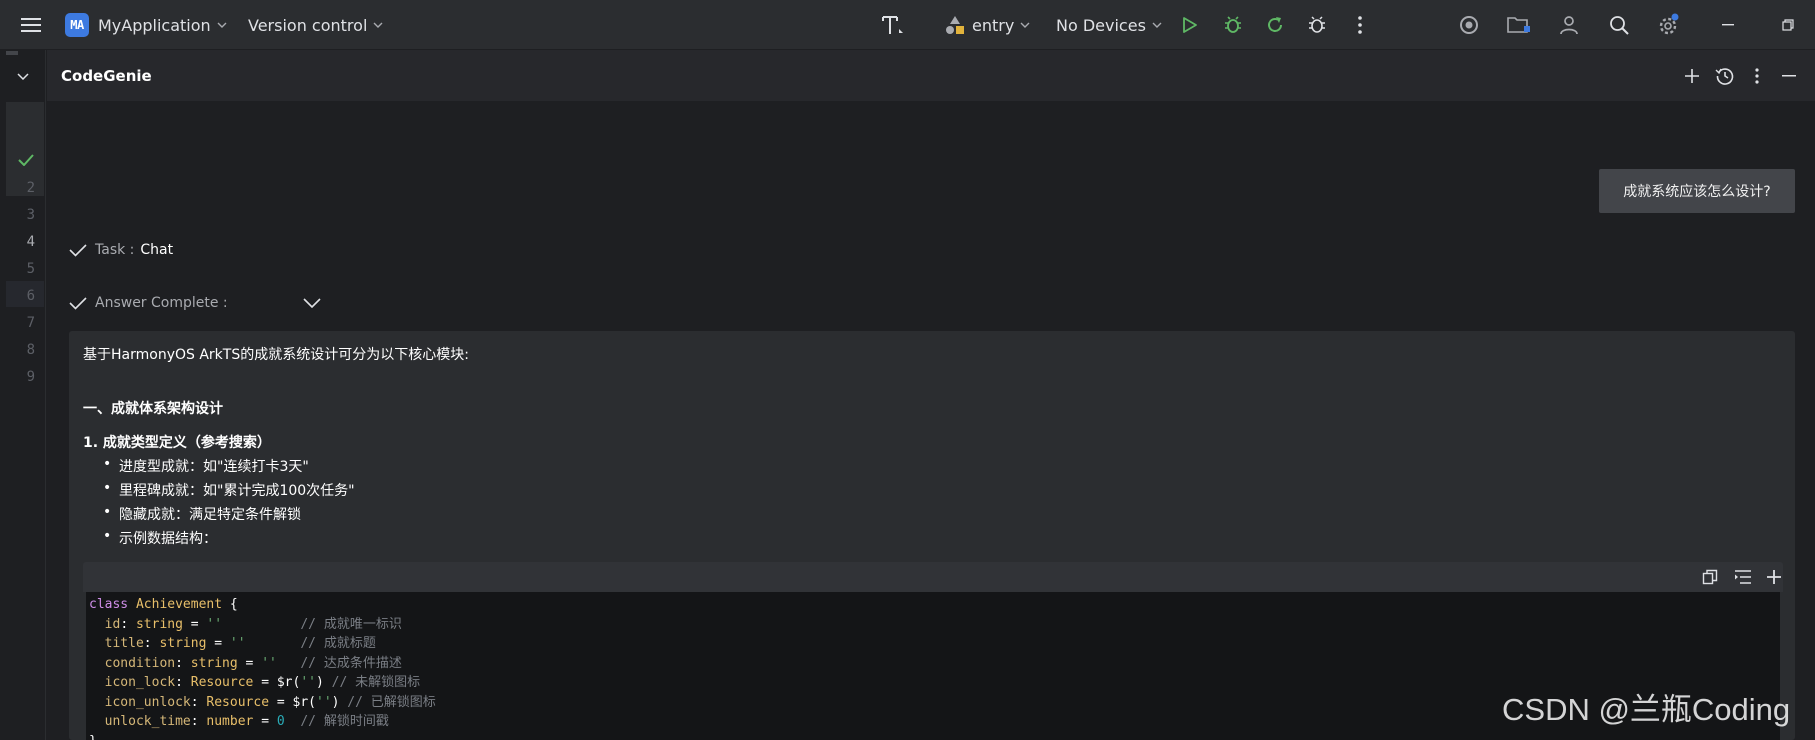 The width and height of the screenshot is (1815, 740). I want to click on expand-answer-chevron-icon, so click(312, 303).